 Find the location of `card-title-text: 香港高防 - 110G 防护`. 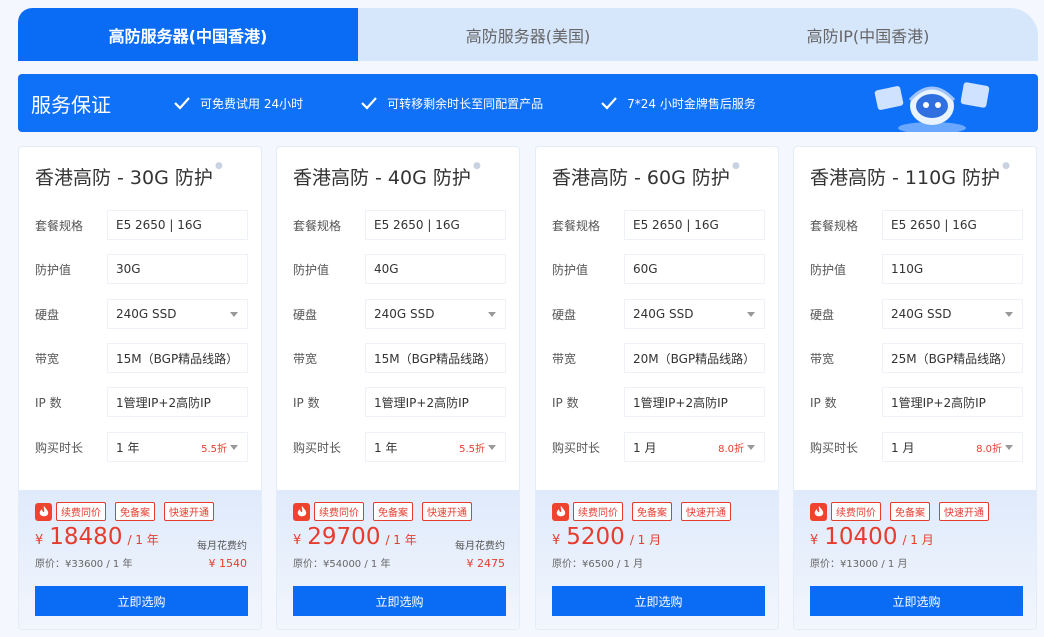

card-title-text: 香港高防 - 110G 防护 is located at coordinates (905, 178).